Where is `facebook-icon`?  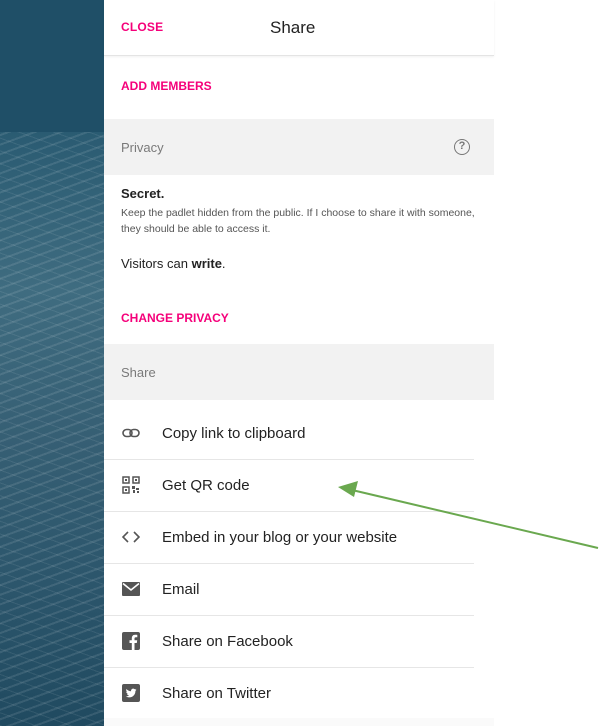
facebook-icon is located at coordinates (131, 641).